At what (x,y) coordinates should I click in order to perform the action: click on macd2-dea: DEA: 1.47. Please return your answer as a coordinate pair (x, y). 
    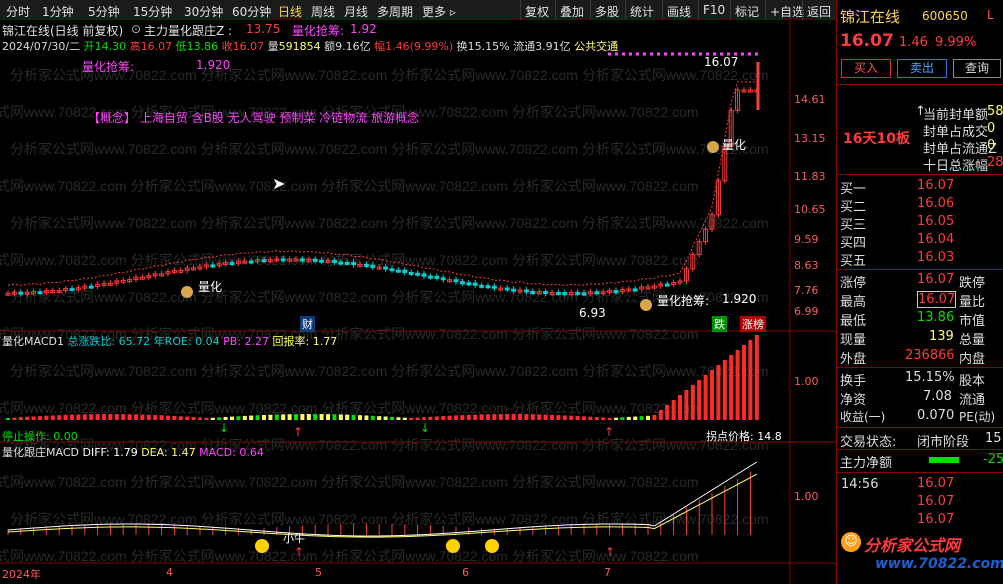
    Looking at the image, I should click on (168, 452).